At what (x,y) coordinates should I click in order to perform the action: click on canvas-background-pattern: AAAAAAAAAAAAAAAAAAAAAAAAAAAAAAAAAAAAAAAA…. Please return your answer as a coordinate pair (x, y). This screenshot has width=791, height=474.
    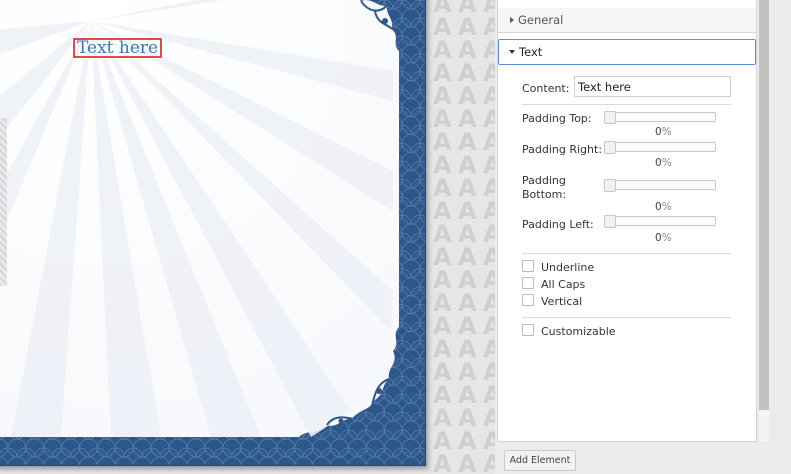
    Looking at the image, I should click on (460, 237).